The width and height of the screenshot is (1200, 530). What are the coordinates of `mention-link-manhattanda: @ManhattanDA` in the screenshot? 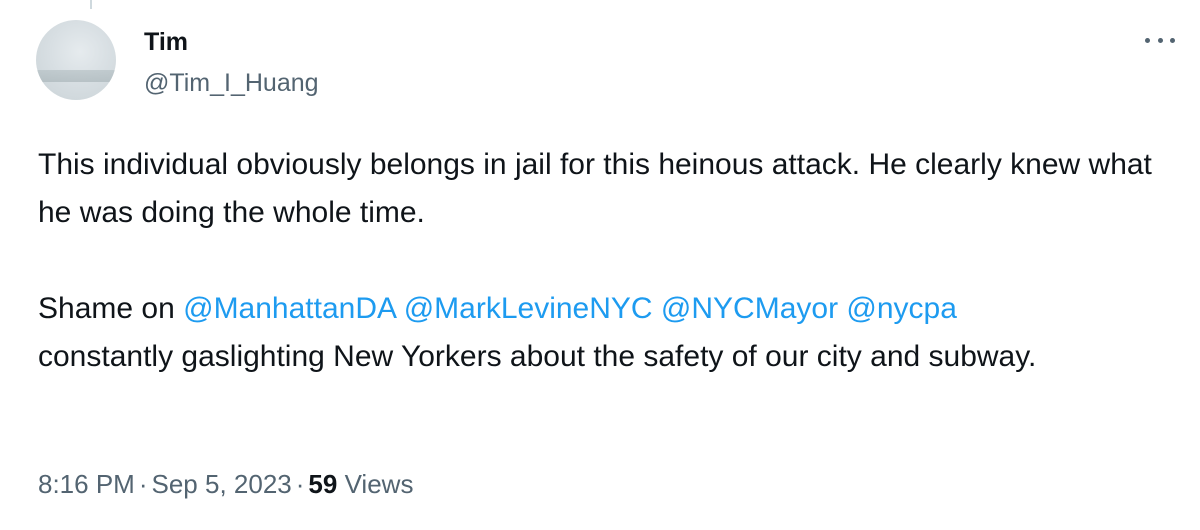 It's located at (289, 308).